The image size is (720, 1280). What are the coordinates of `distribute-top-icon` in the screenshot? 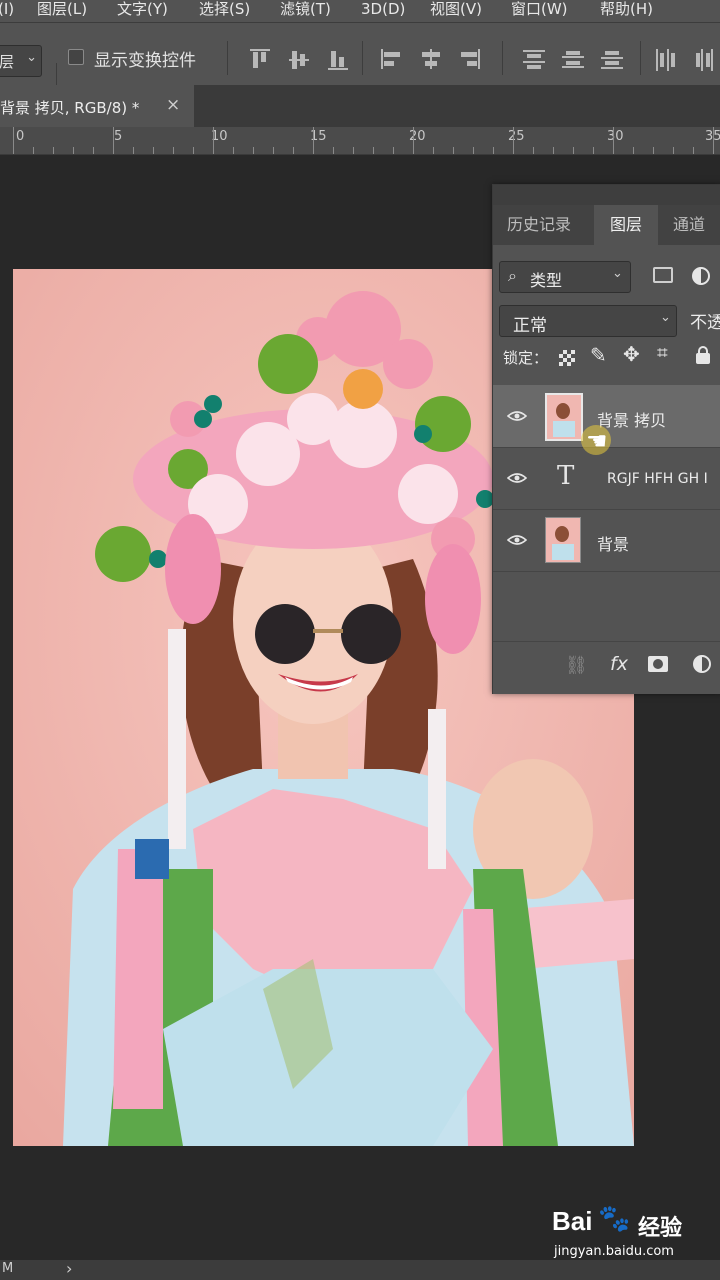 It's located at (534, 60).